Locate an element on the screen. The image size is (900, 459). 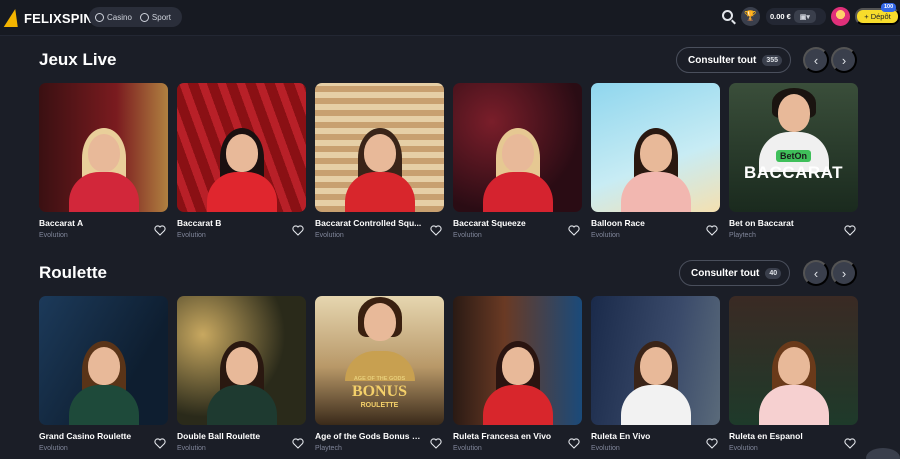
bonus-logo-text: BONUS is located at coordinates (379, 391).